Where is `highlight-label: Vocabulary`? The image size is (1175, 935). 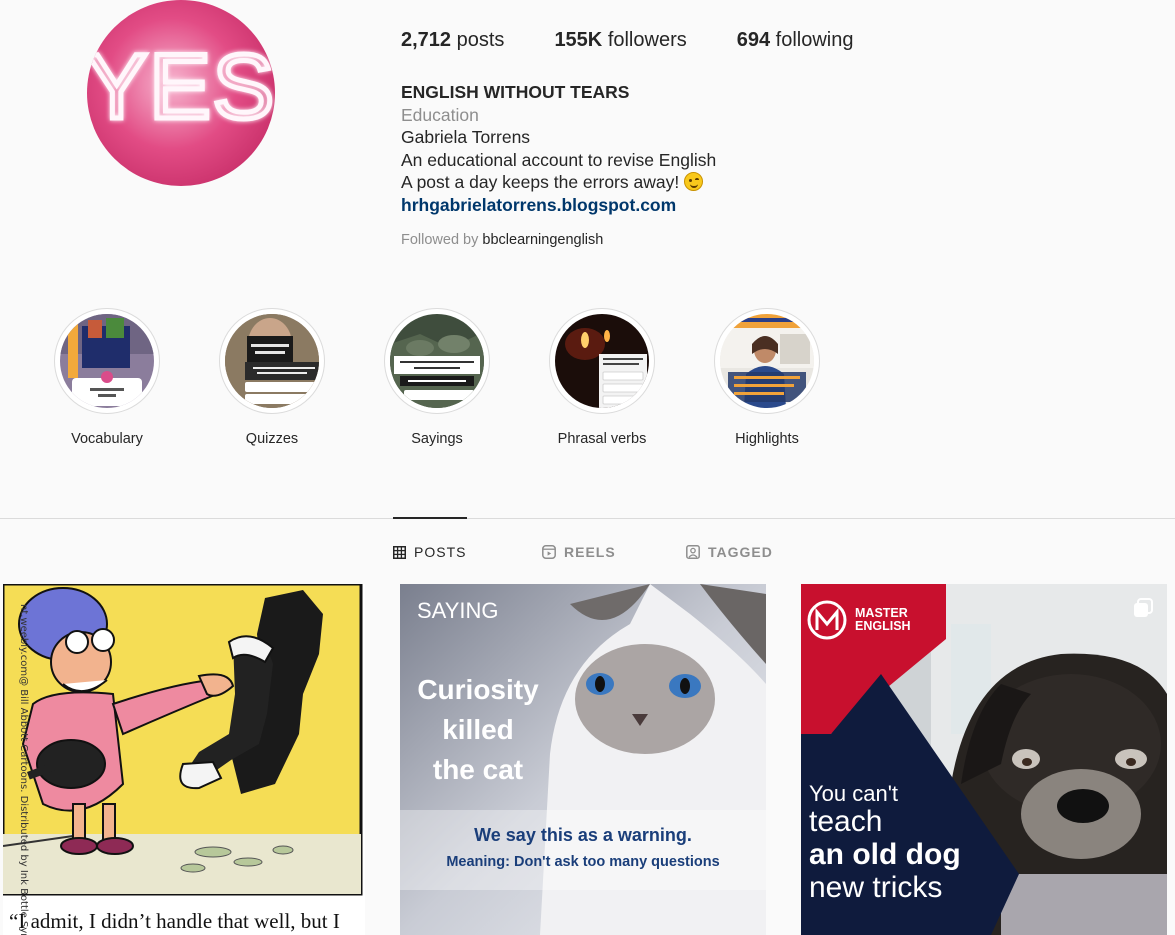
highlight-label: Vocabulary is located at coordinates (107, 439).